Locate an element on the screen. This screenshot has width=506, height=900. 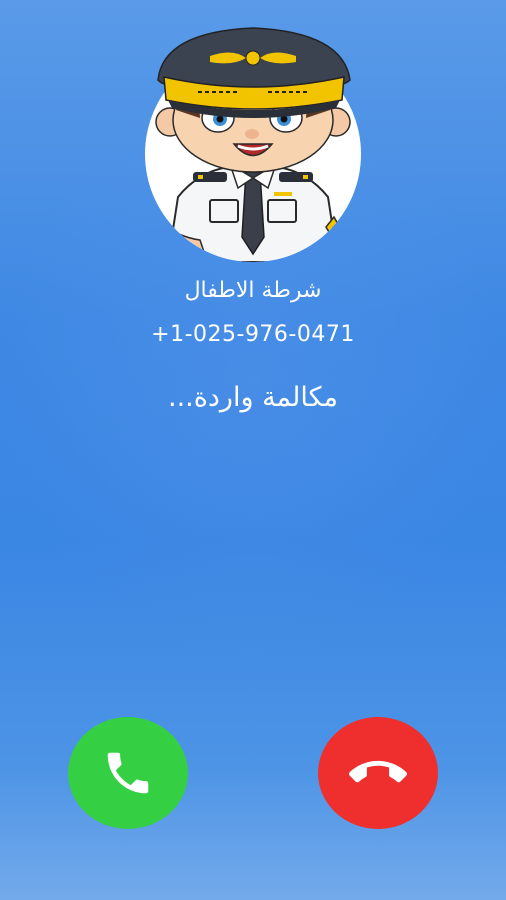
accept-call-button is located at coordinates (128, 773).